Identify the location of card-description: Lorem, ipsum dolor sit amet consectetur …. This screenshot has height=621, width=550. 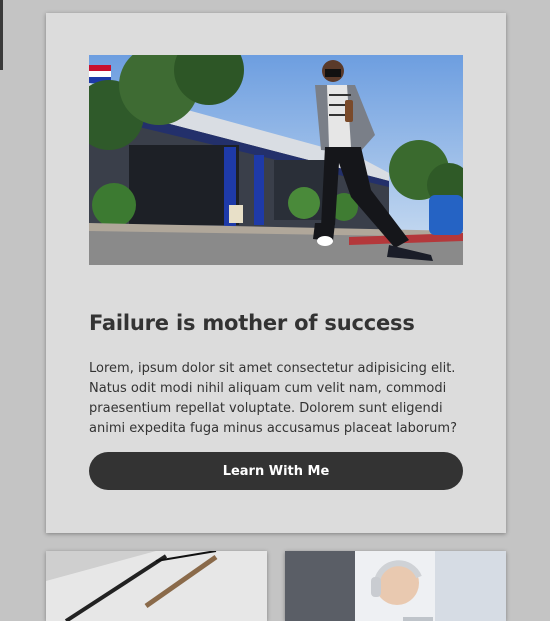
(273, 398).